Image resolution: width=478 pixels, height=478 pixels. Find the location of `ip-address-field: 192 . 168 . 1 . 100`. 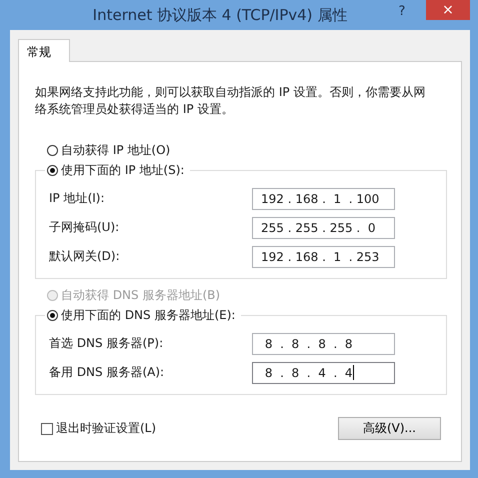

ip-address-field: 192 . 168 . 1 . 100 is located at coordinates (323, 199).